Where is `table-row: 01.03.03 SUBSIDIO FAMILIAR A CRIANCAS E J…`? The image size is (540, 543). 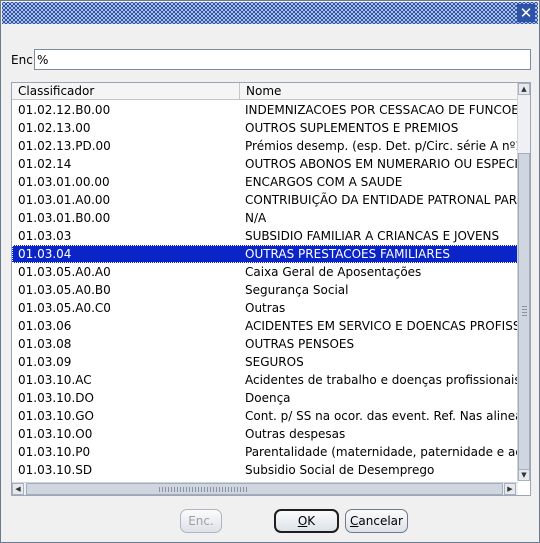
table-row: 01.03.03 SUBSIDIO FAMILIAR A CRIANCAS E J… is located at coordinates (265, 236).